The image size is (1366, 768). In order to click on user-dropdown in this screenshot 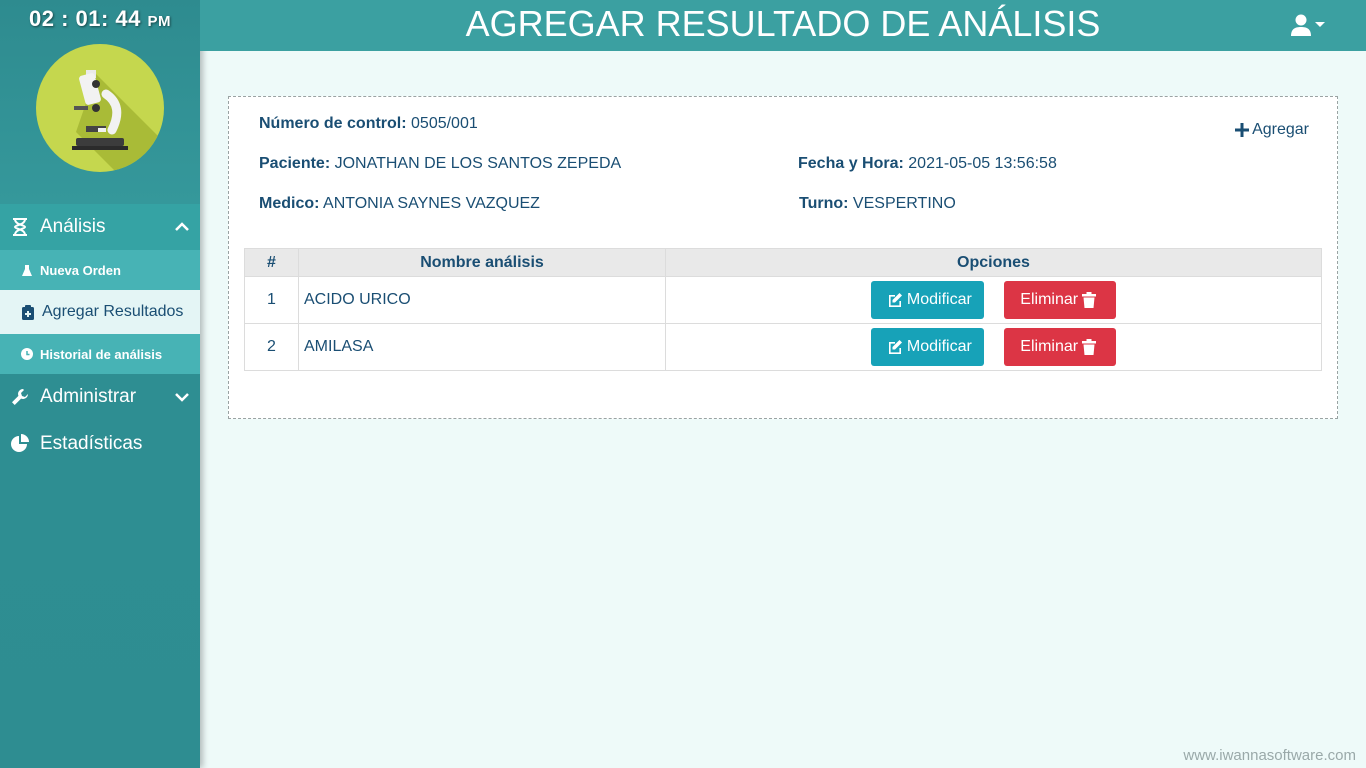, I will do `click(1310, 28)`.